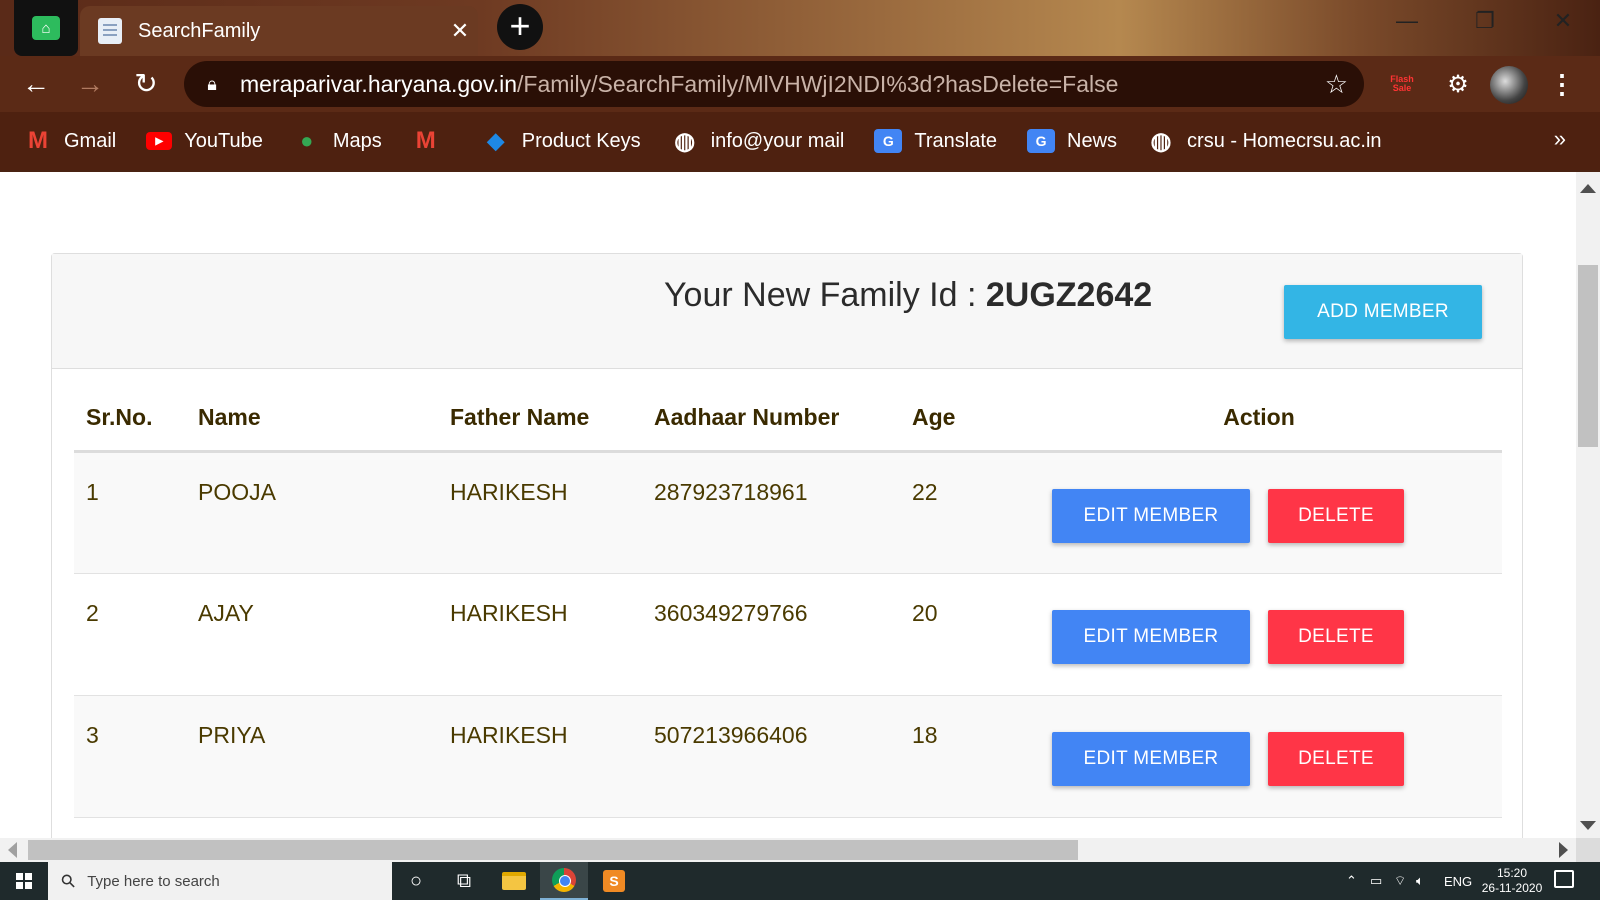 This screenshot has height=900, width=1600. Describe the element at coordinates (1407, 21) in the screenshot. I see `minimize-icon: —` at that location.